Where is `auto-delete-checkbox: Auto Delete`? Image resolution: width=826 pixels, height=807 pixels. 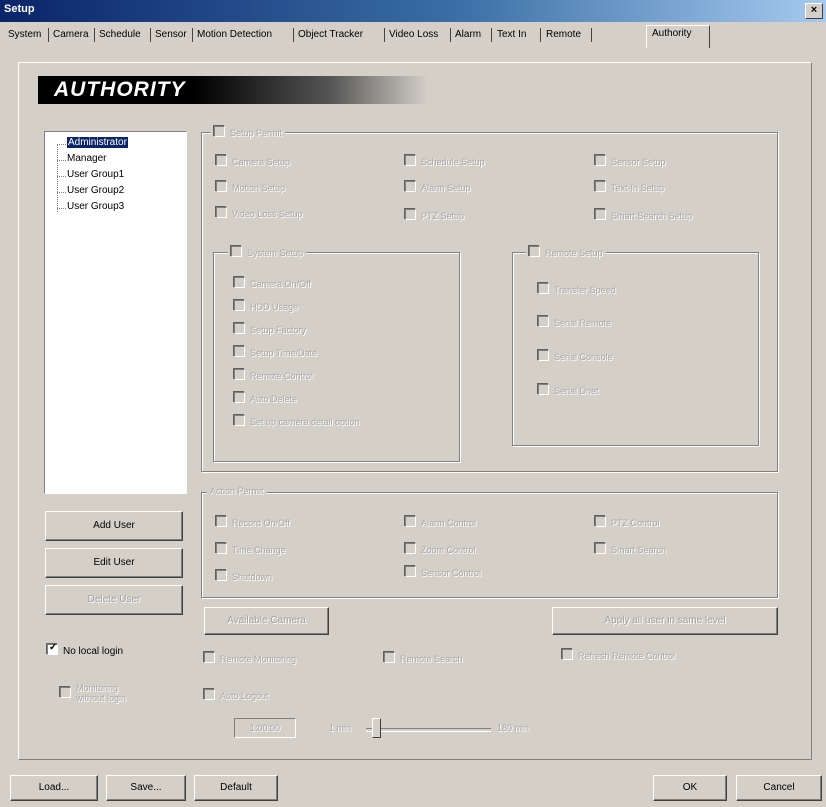
auto-delete-checkbox: Auto Delete is located at coordinates (265, 397).